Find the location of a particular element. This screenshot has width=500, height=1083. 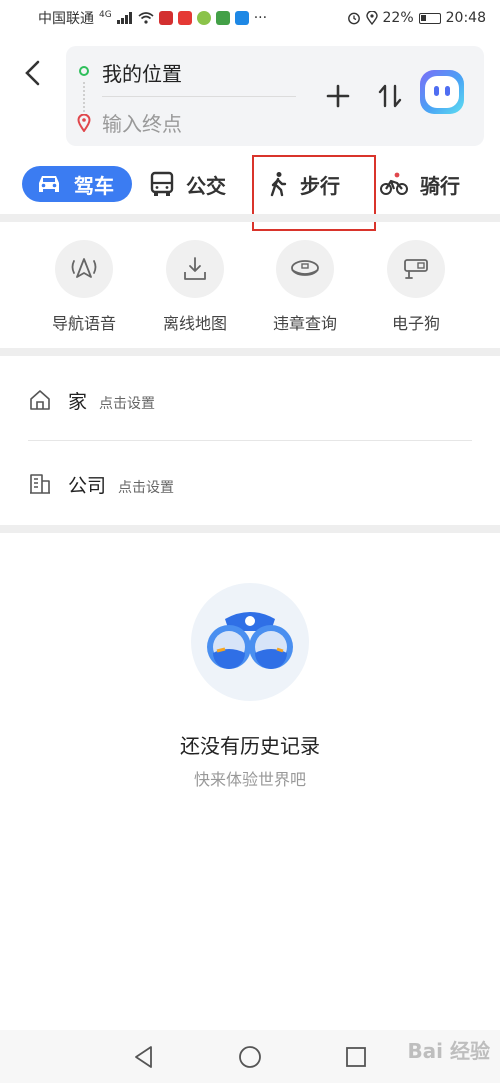

offline-map-icon is located at coordinates (195, 268).